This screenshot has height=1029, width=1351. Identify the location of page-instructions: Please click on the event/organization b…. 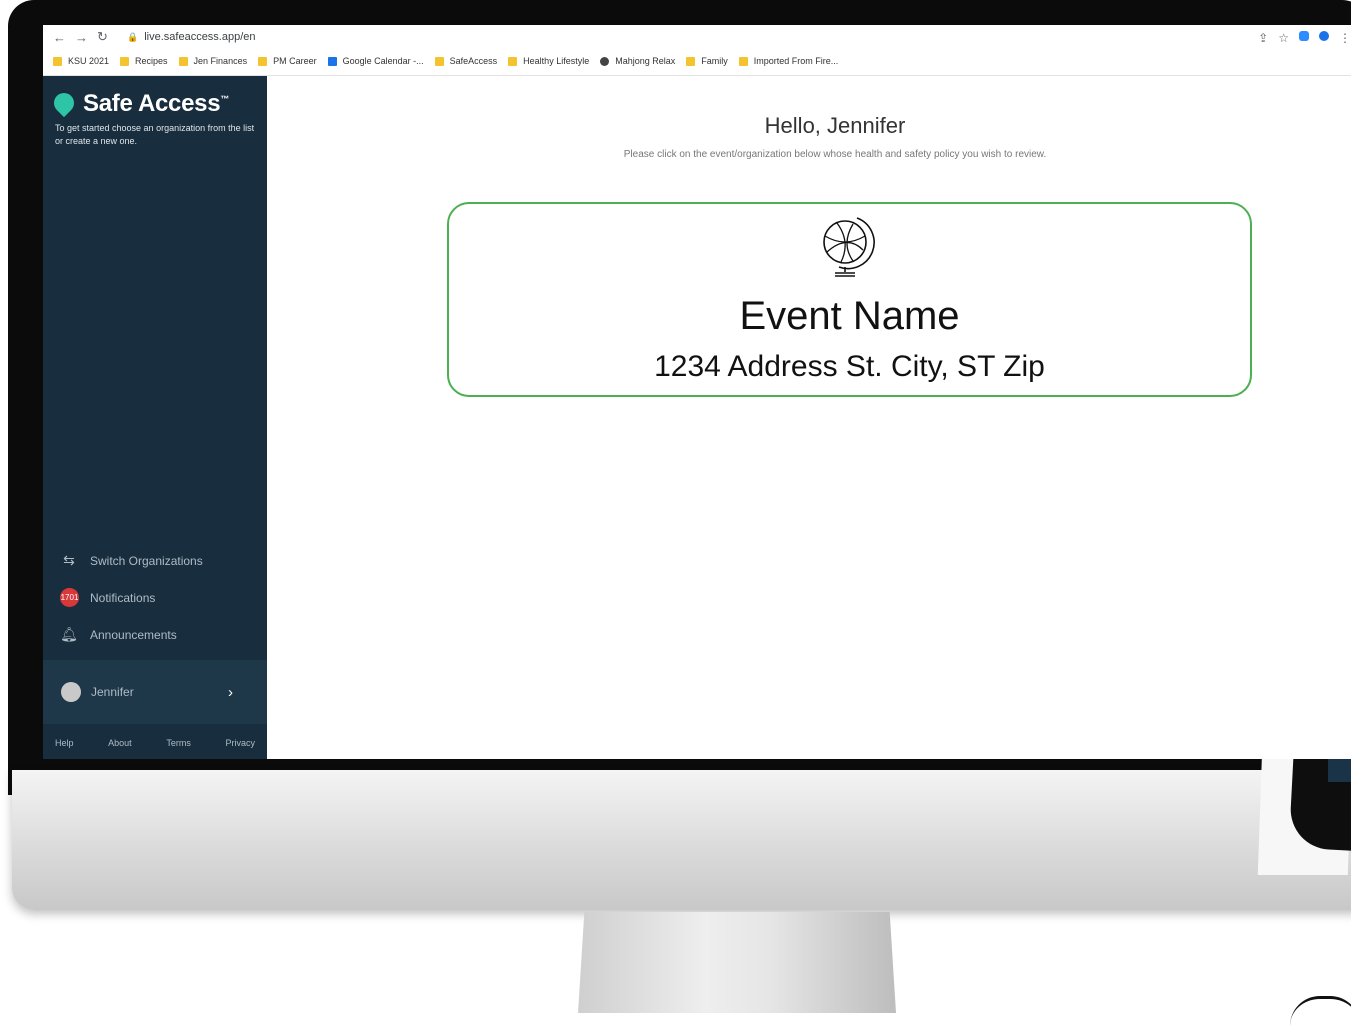
(835, 154).